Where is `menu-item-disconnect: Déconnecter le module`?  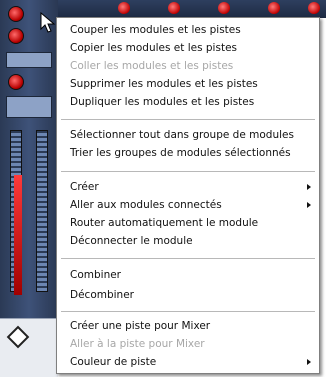
menu-item-disconnect: Déconnecter le module is located at coordinates (188, 241).